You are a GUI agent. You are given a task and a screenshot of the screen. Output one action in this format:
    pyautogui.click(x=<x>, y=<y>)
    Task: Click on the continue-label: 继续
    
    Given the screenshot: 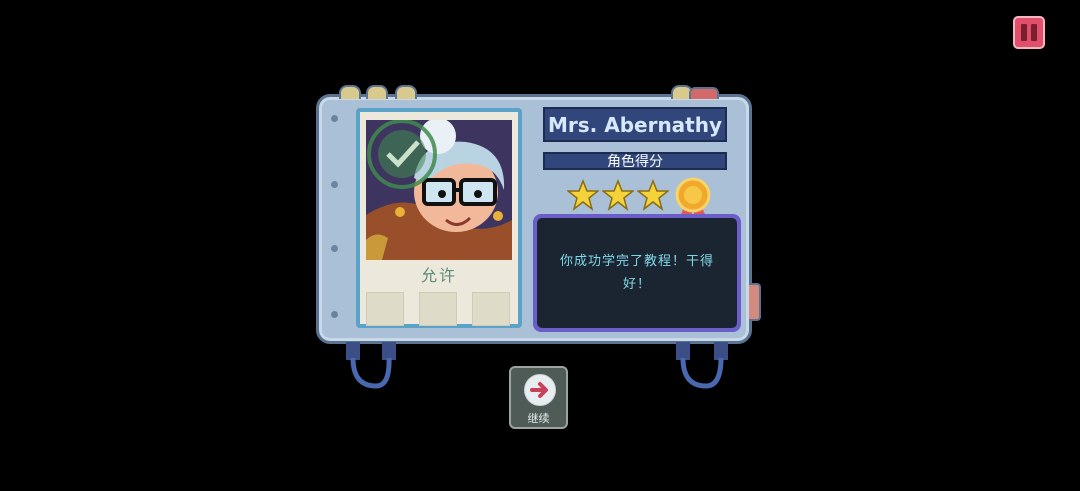 What is the action you would take?
    pyautogui.click(x=538, y=418)
    